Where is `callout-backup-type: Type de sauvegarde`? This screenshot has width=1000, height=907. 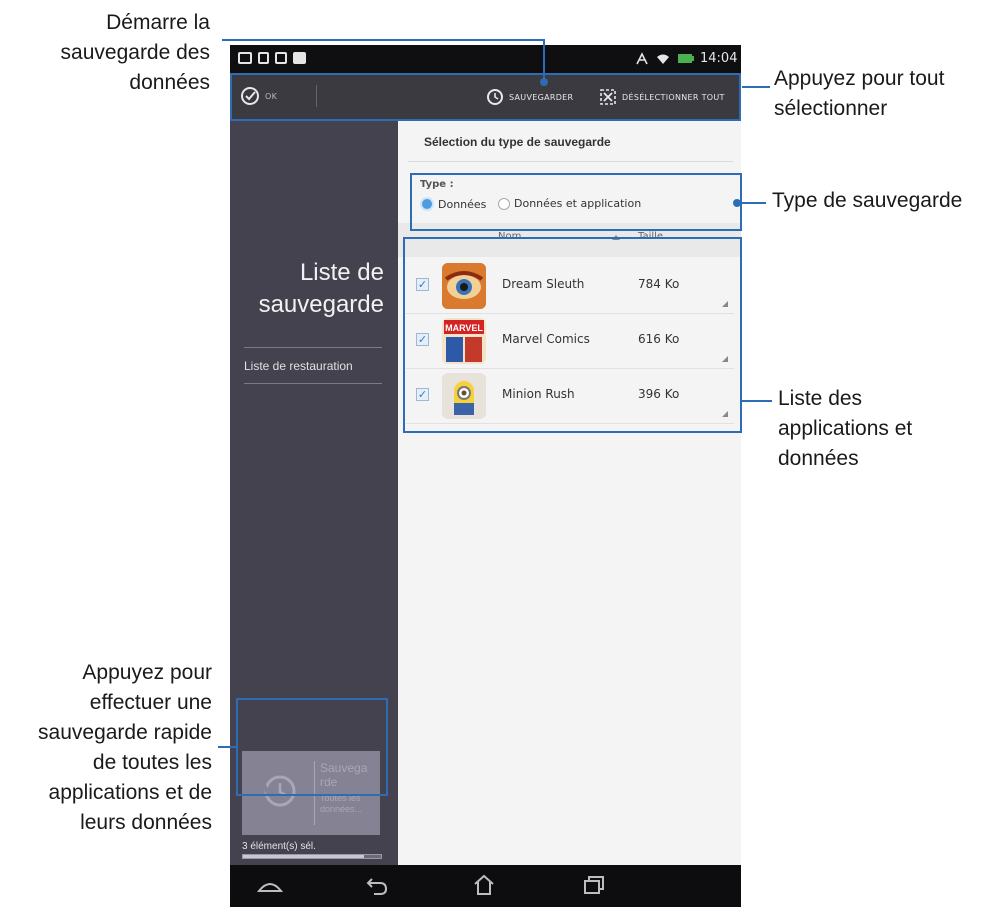
callout-backup-type: Type de sauvegarde is located at coordinates (867, 200).